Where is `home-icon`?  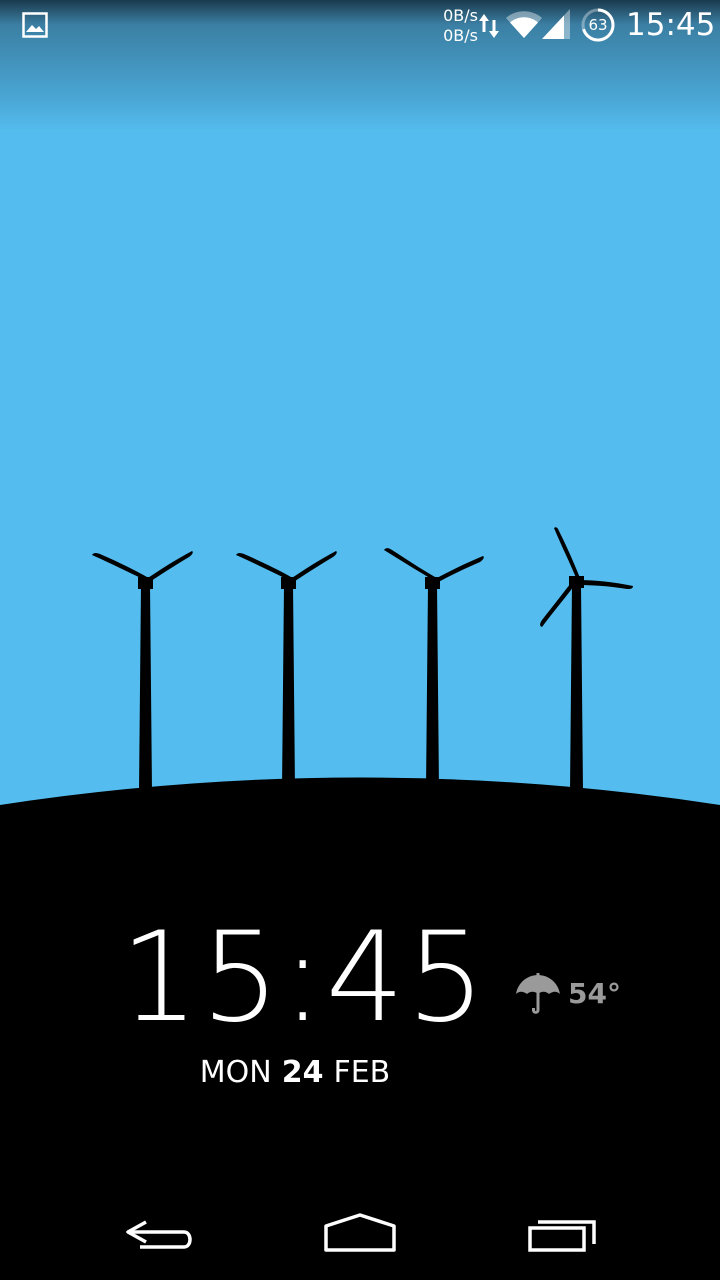 home-icon is located at coordinates (360, 1235).